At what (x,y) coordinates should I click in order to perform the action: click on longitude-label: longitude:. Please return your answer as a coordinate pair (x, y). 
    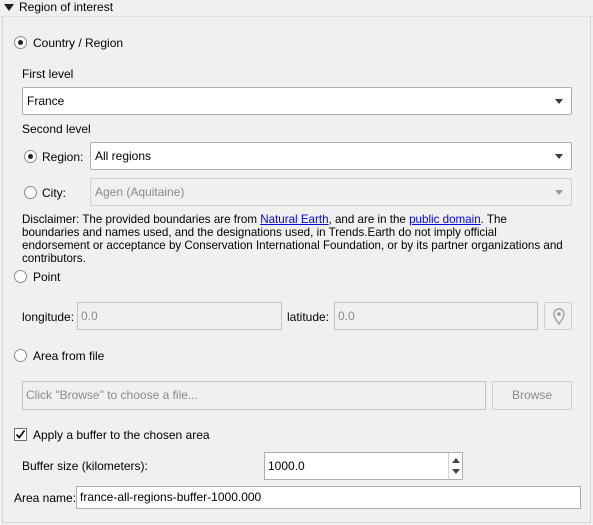
    Looking at the image, I should click on (48, 317).